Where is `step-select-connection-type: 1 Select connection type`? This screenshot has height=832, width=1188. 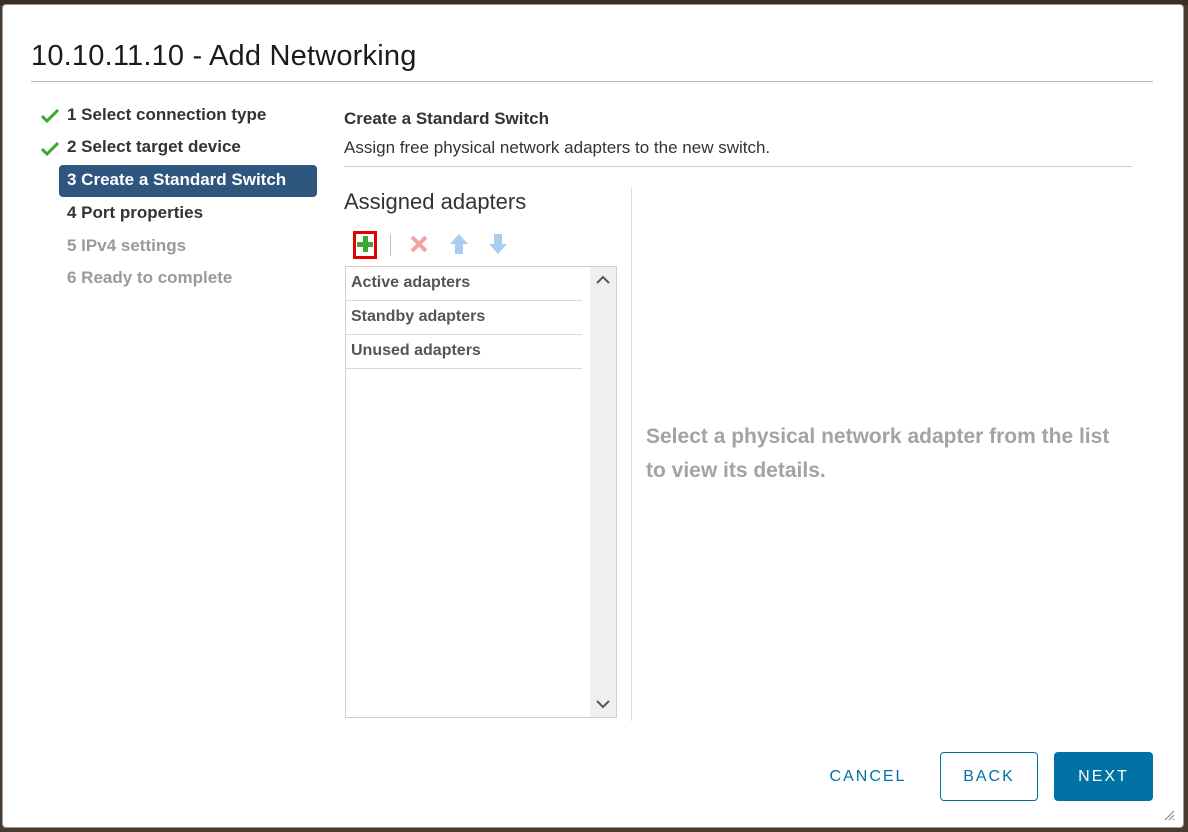
step-select-connection-type: 1 Select connection type is located at coordinates (166, 116).